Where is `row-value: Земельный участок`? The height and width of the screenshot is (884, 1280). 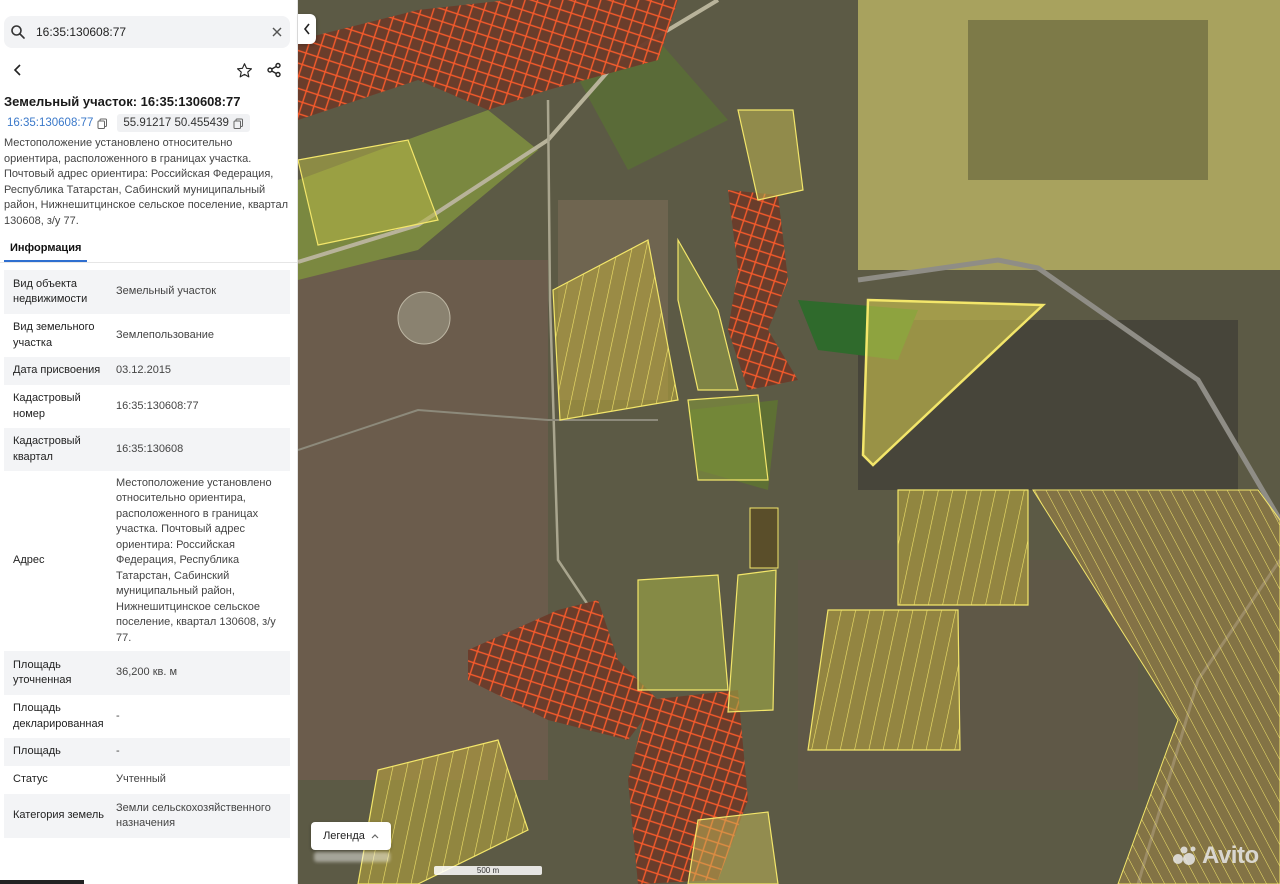
row-value: Земельный участок is located at coordinates (166, 291).